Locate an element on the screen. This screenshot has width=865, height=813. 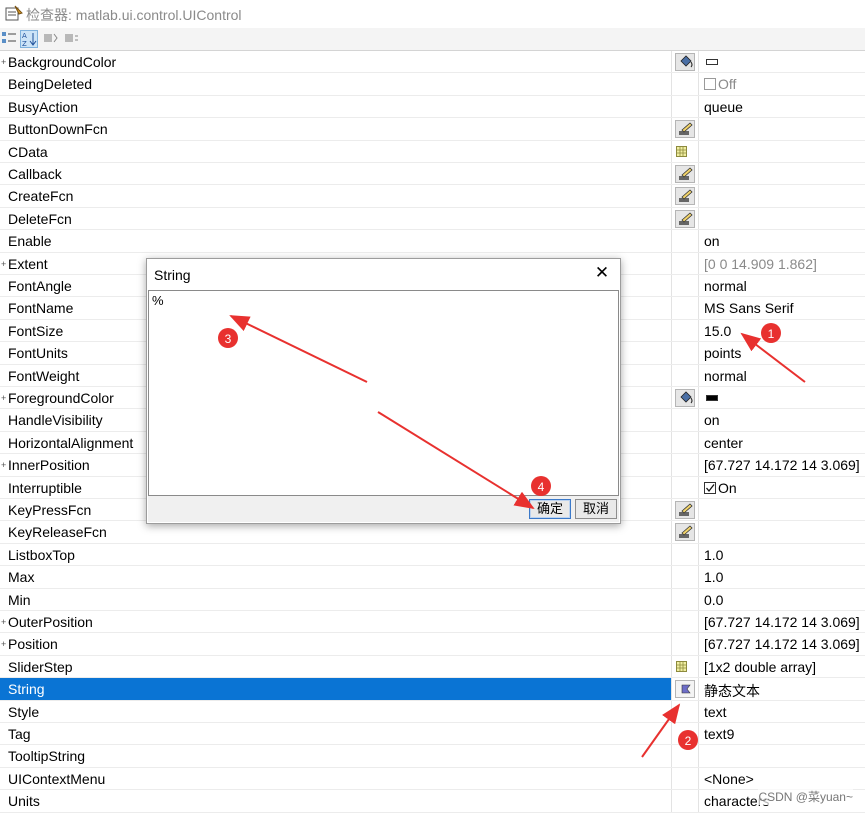
property-row-keyreleasefcn: KeyReleaseFcn is located at coordinates (432, 532).